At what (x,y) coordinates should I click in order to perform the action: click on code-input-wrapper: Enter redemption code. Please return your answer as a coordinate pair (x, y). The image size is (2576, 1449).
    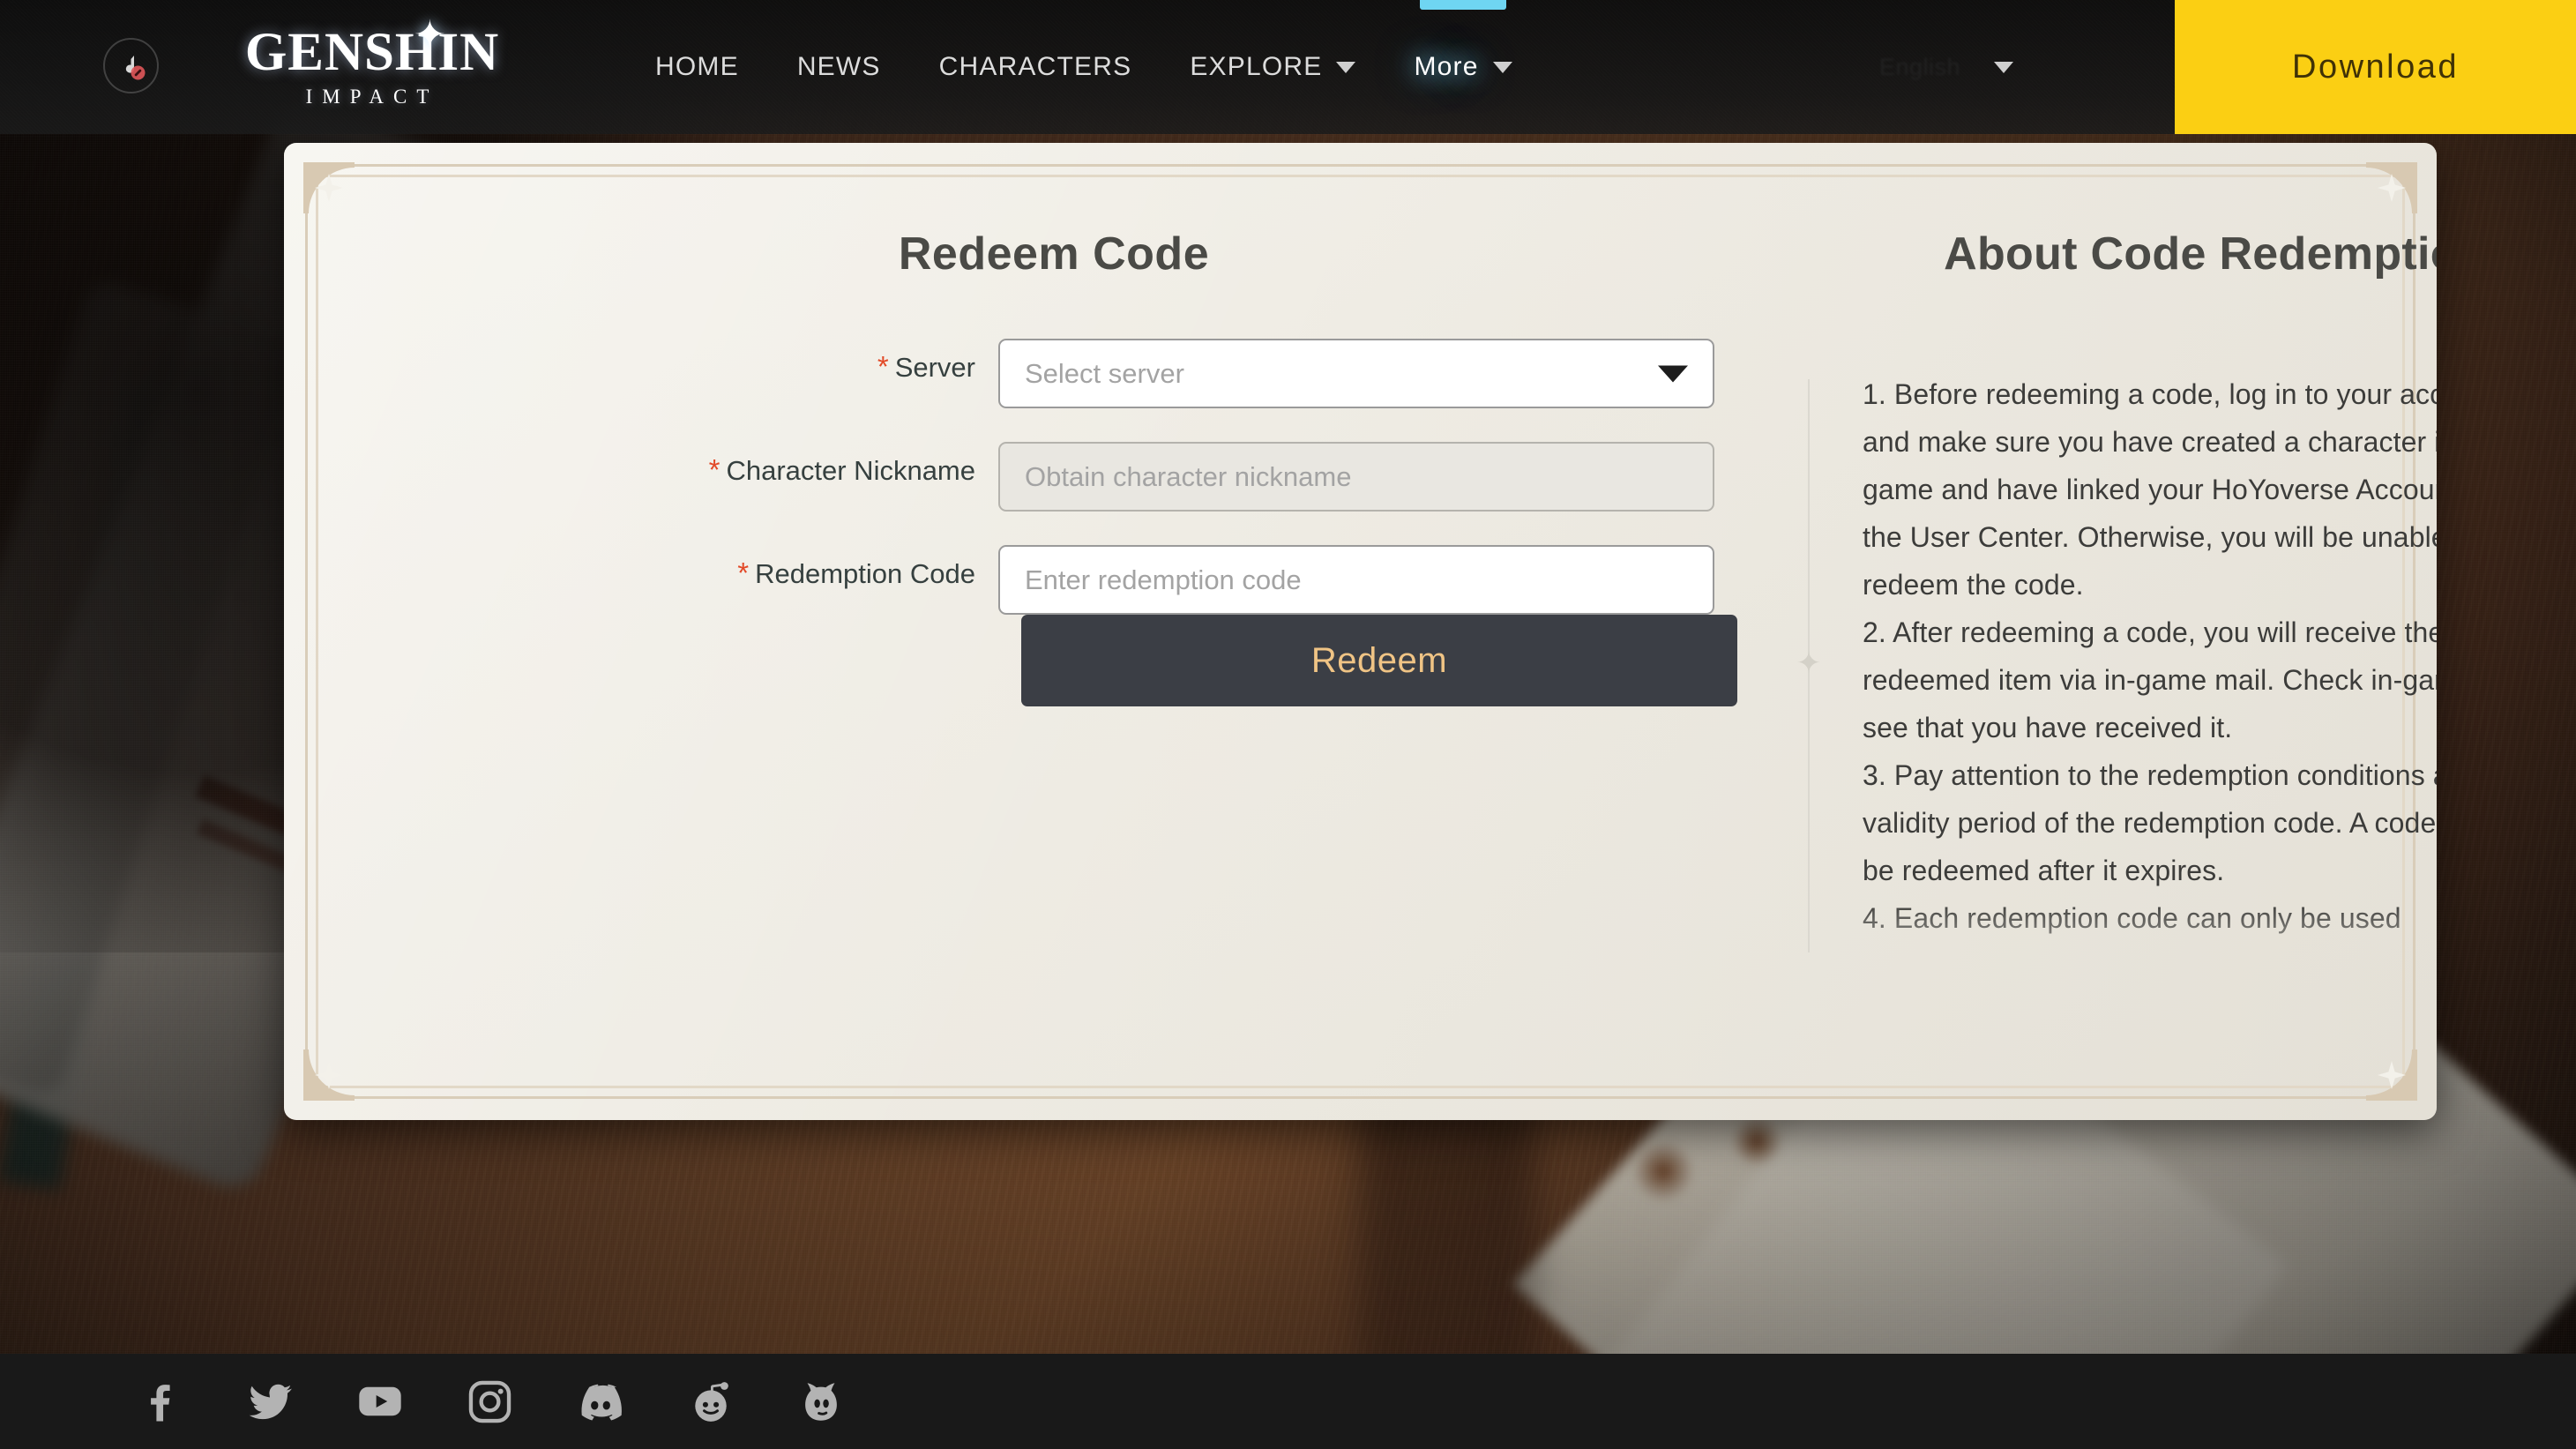
    Looking at the image, I should click on (1356, 580).